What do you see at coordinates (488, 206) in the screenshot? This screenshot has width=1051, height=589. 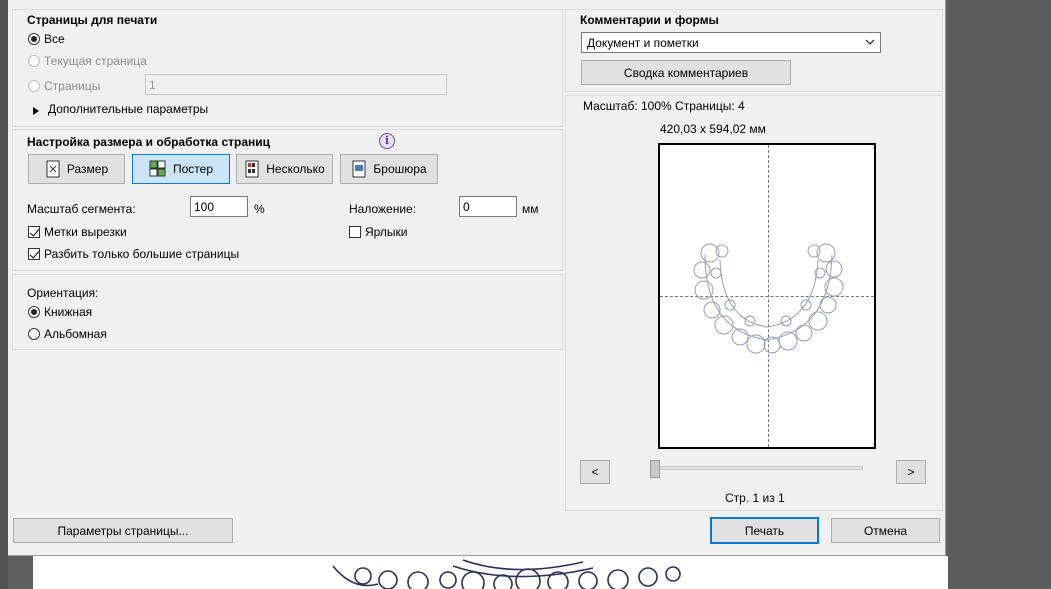 I see `overlap-input: 0` at bounding box center [488, 206].